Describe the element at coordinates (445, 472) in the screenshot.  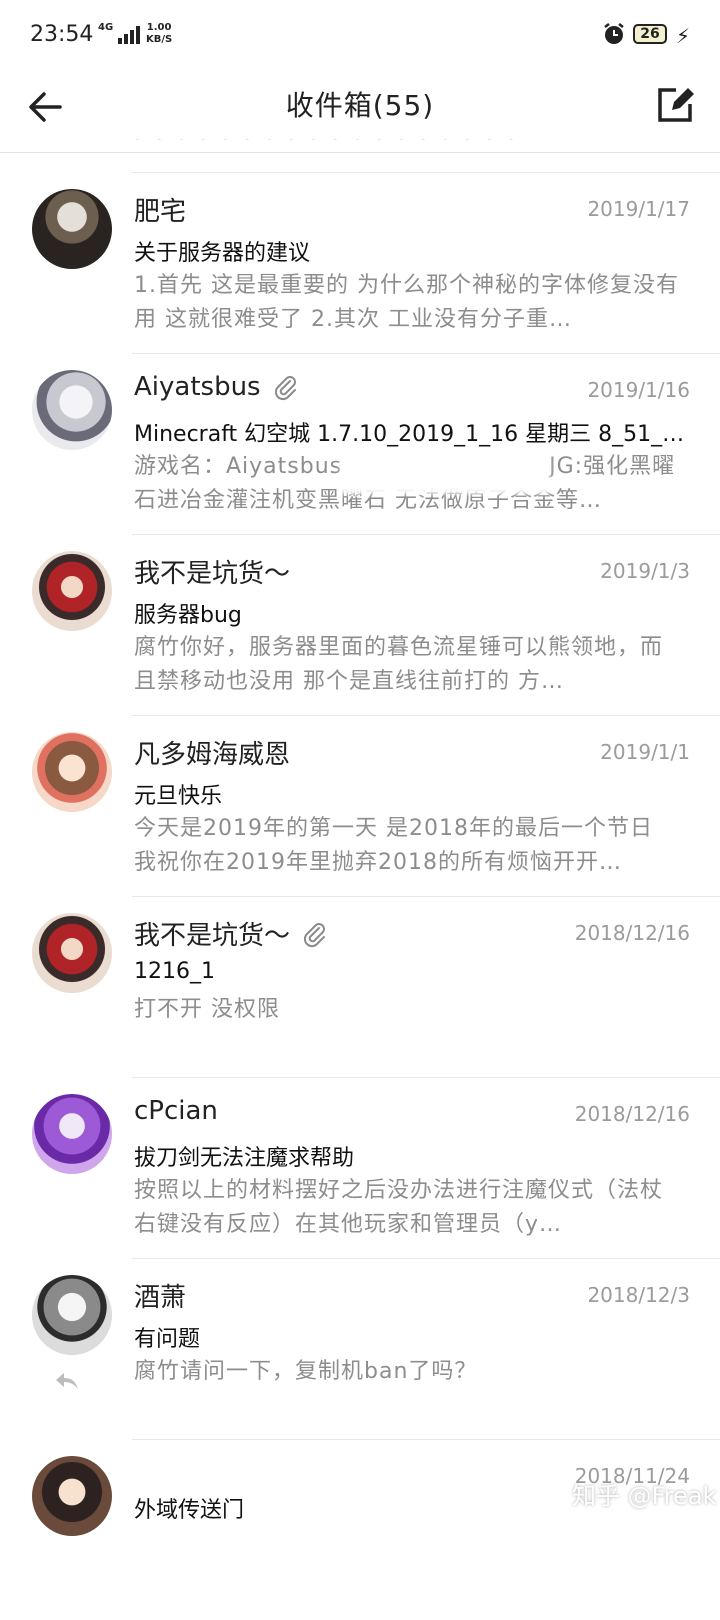
I see `redacted-area` at that location.